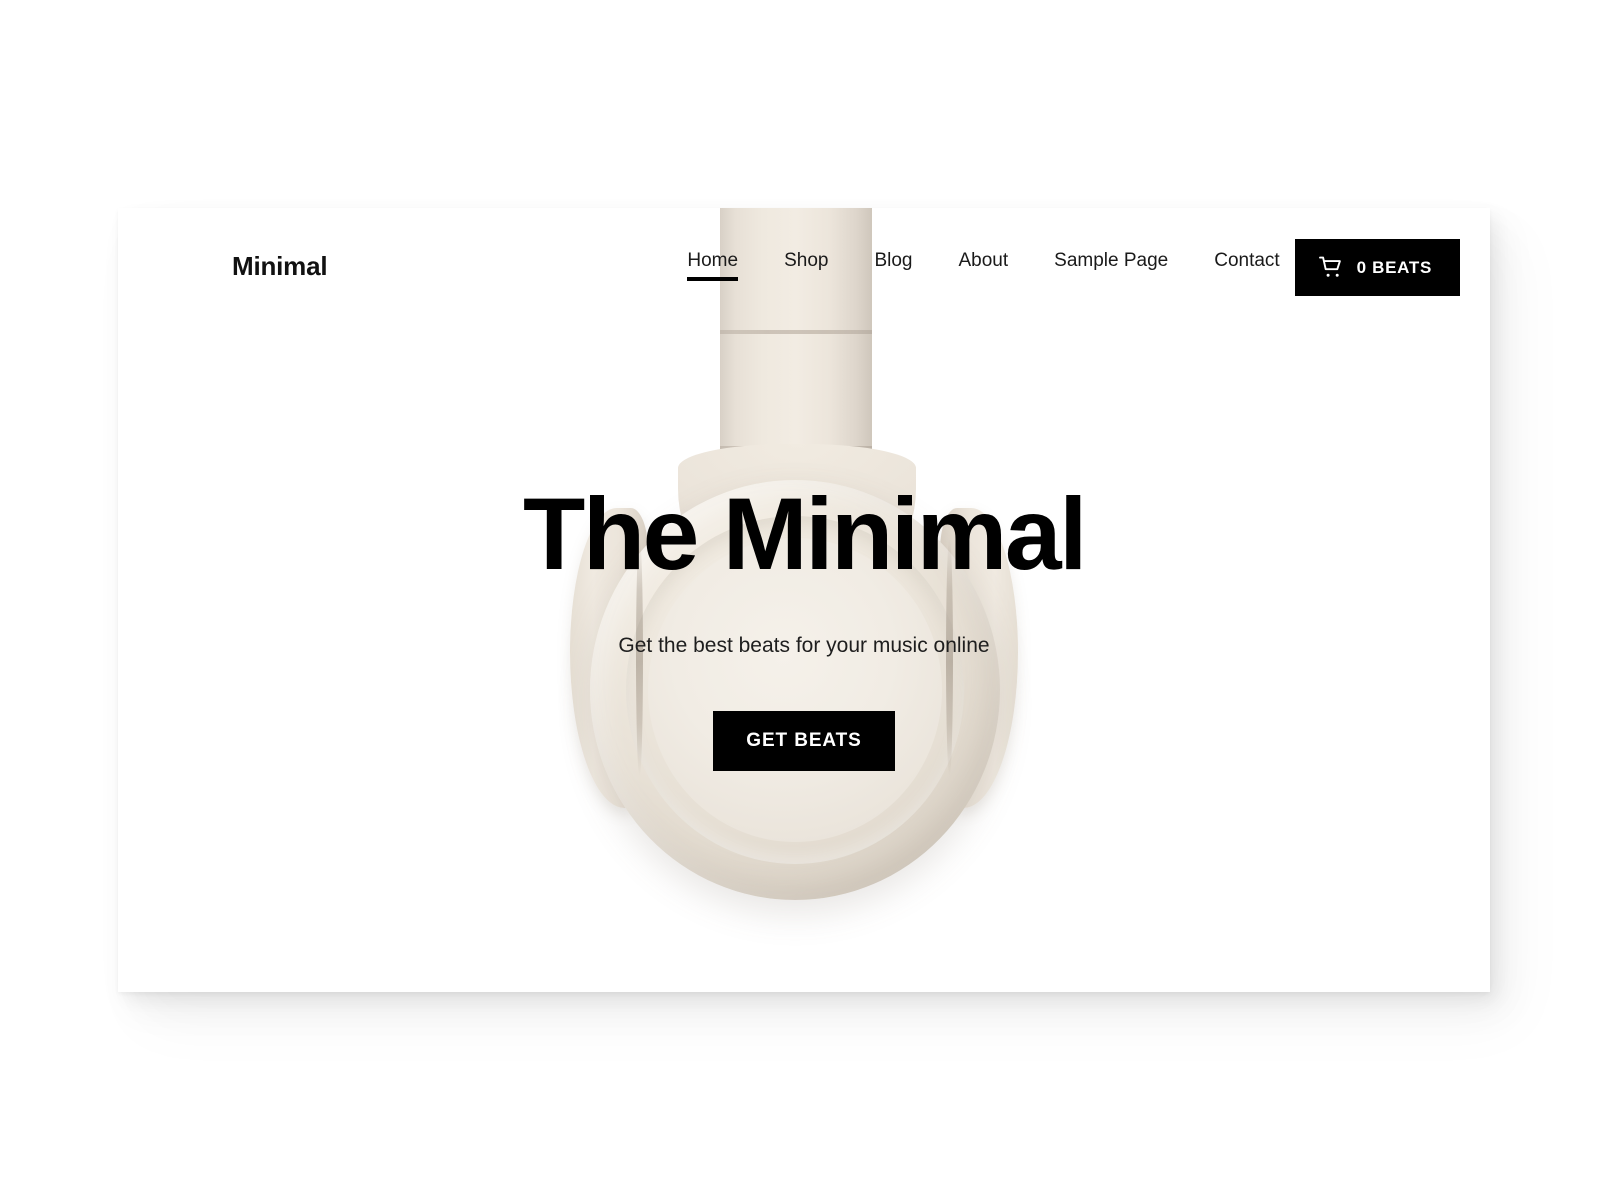  What do you see at coordinates (805, 534) in the screenshot?
I see `hero-title: The Minimal` at bounding box center [805, 534].